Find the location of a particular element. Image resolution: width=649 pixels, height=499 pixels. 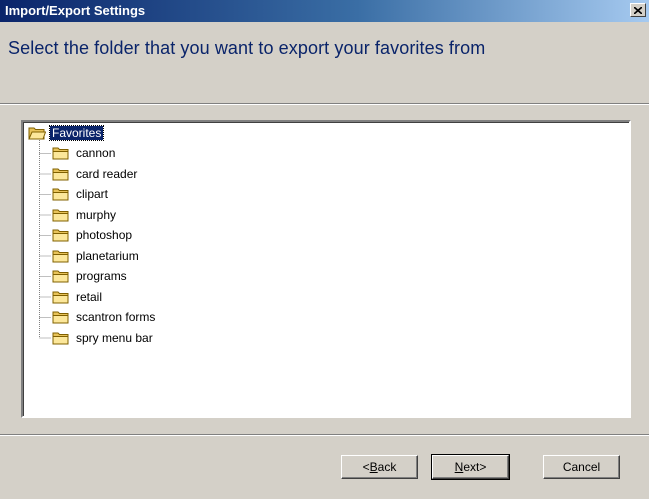

back-button: < Back is located at coordinates (379, 467).